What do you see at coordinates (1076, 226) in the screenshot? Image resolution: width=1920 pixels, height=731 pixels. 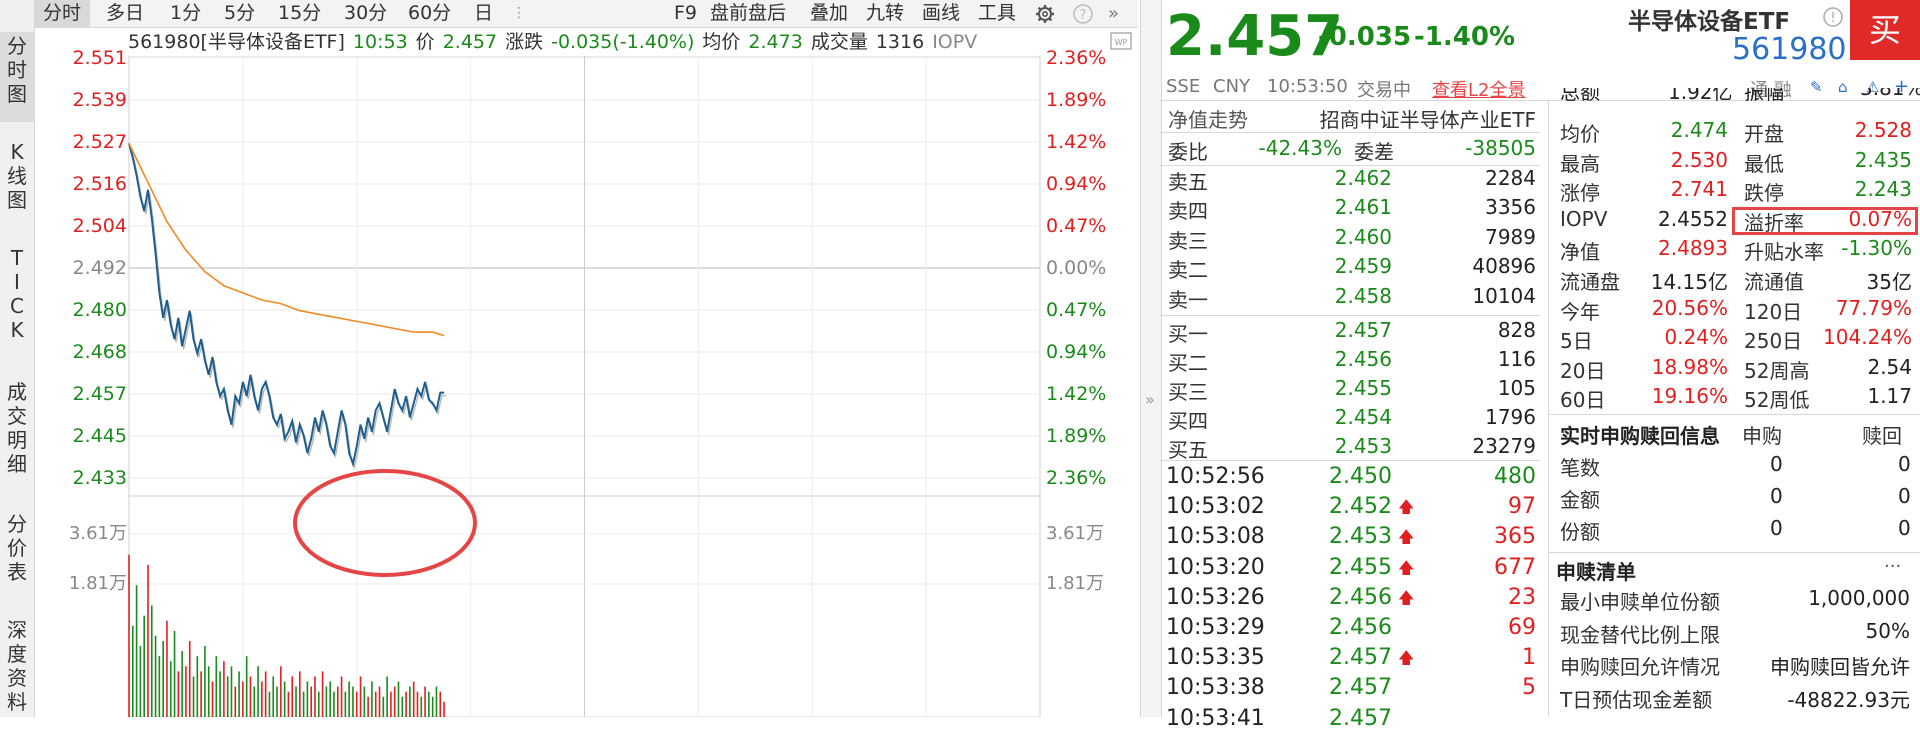 I see `y-tick-right: 0.47%` at bounding box center [1076, 226].